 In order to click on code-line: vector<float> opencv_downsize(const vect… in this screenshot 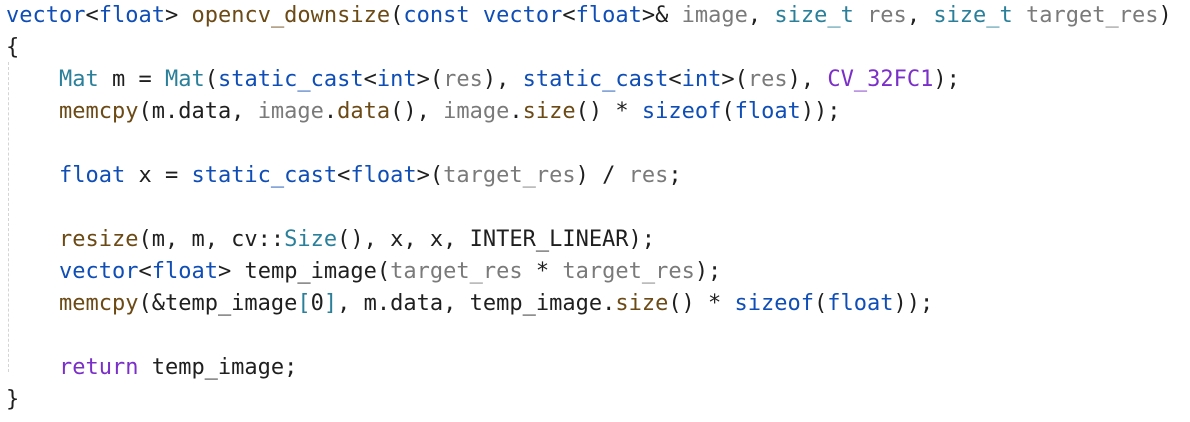, I will do `click(589, 16)`.